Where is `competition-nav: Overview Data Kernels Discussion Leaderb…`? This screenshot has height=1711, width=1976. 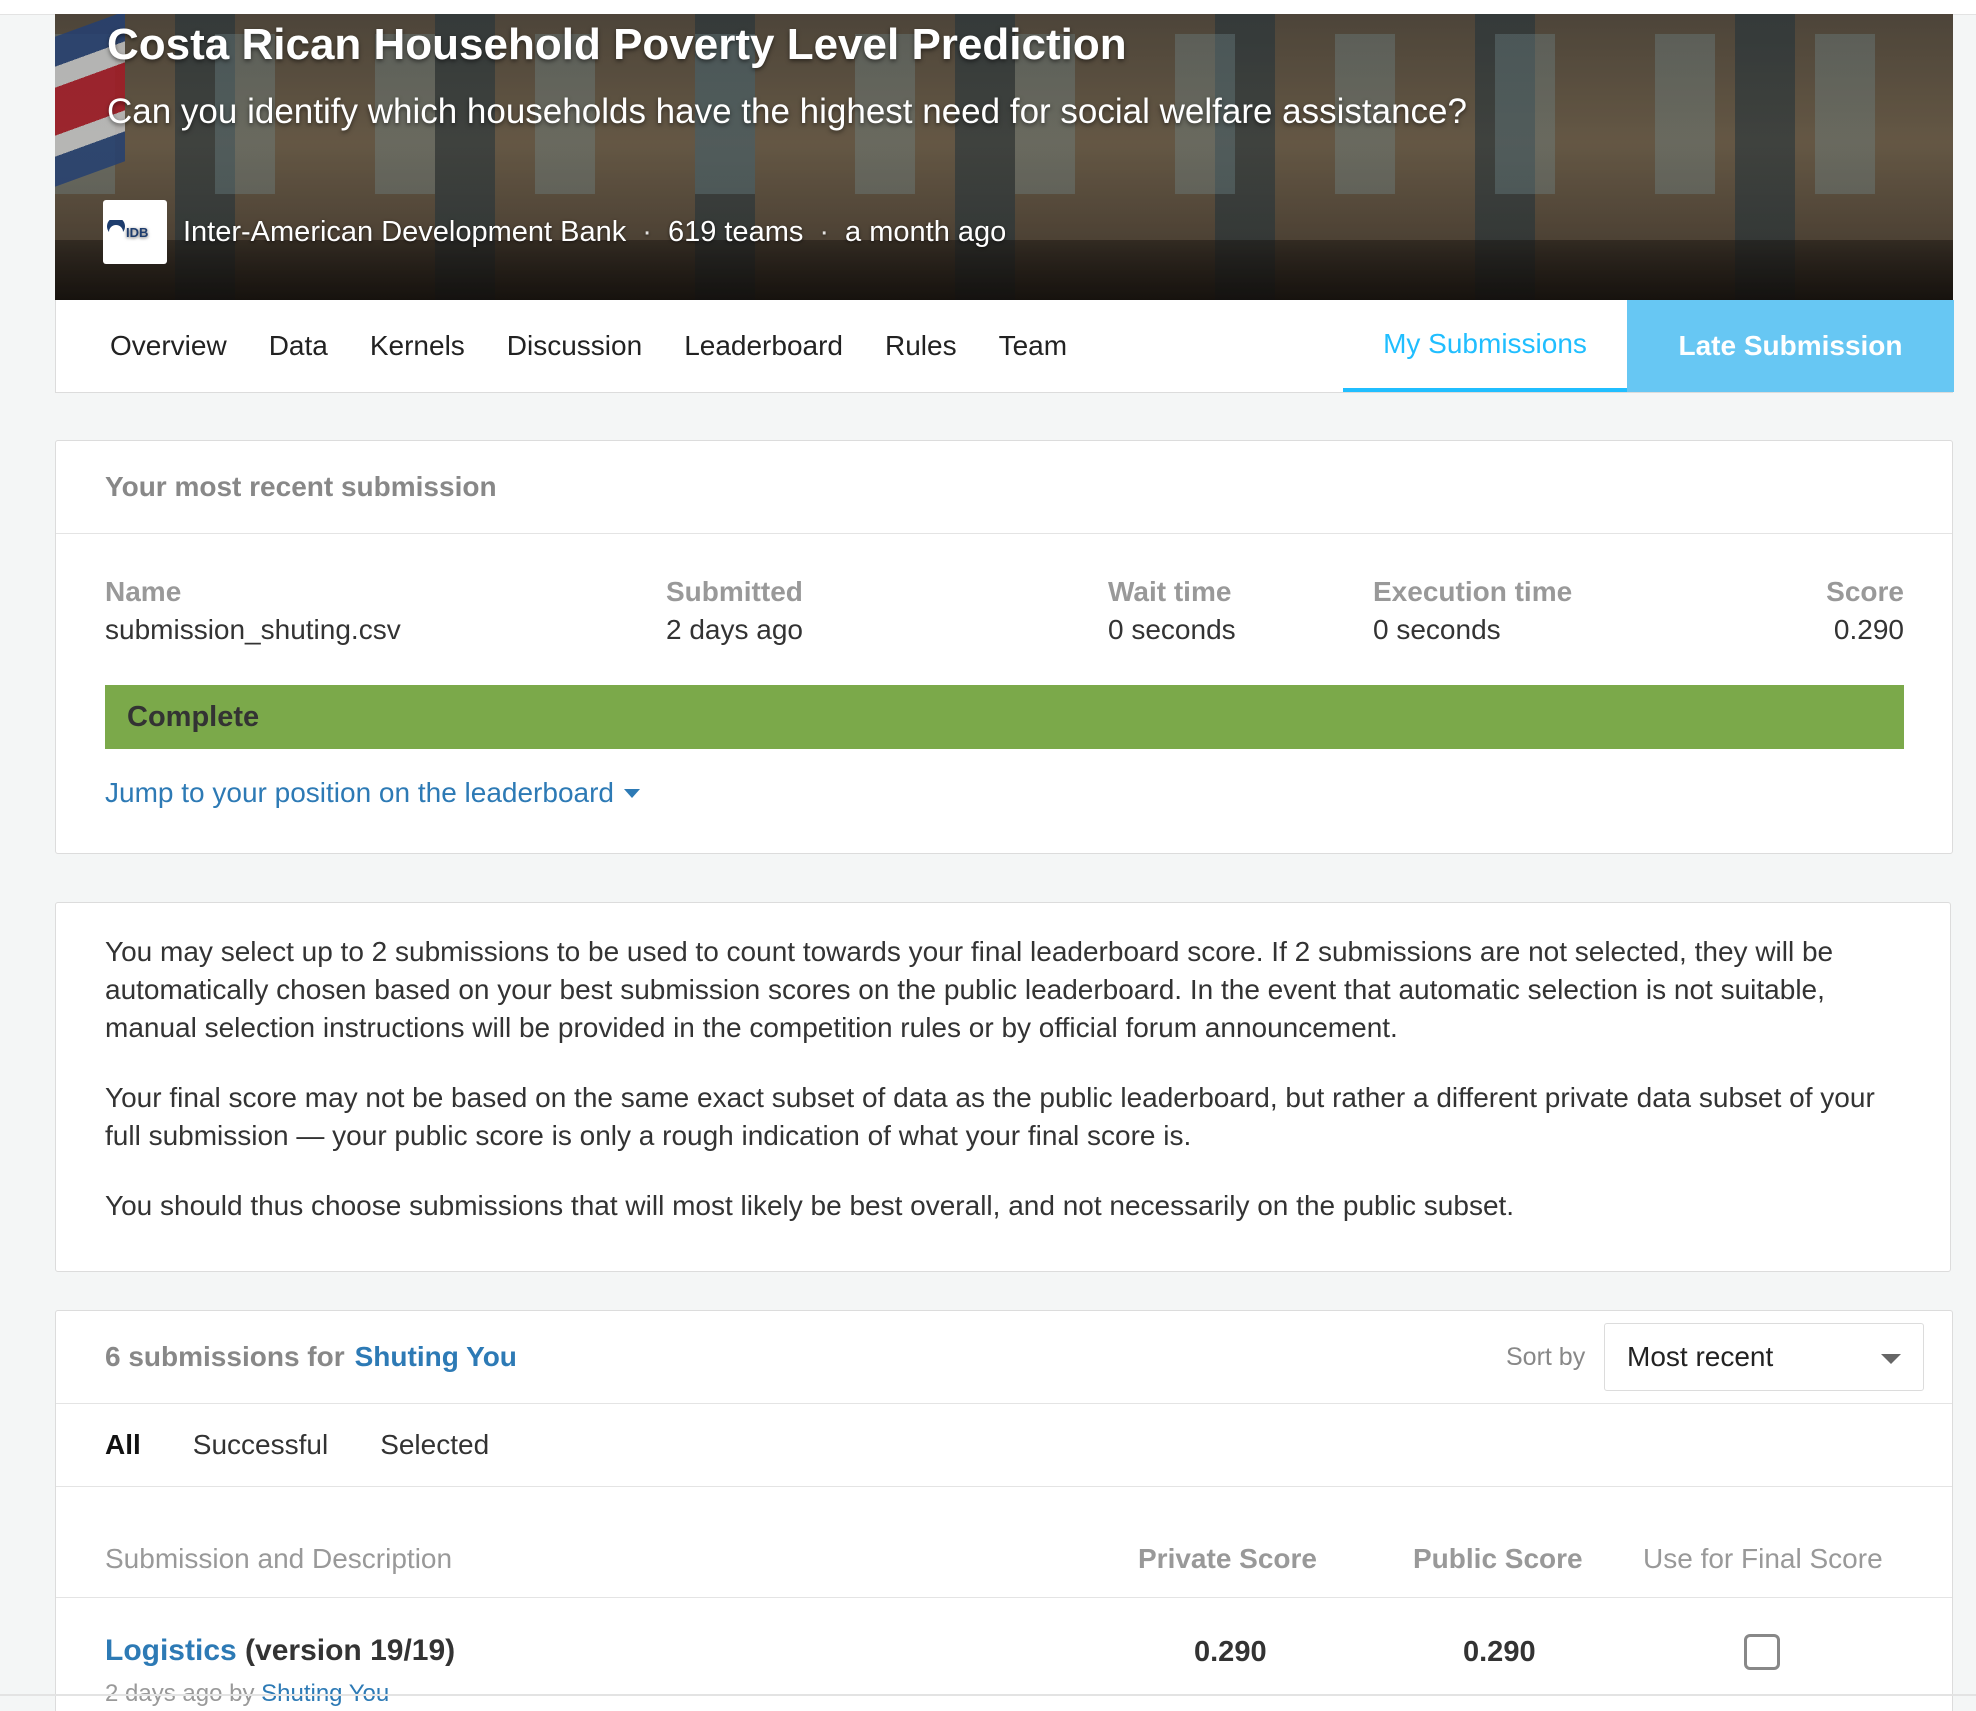
competition-nav: Overview Data Kernels Discussion Leaderb… is located at coordinates (1004, 346).